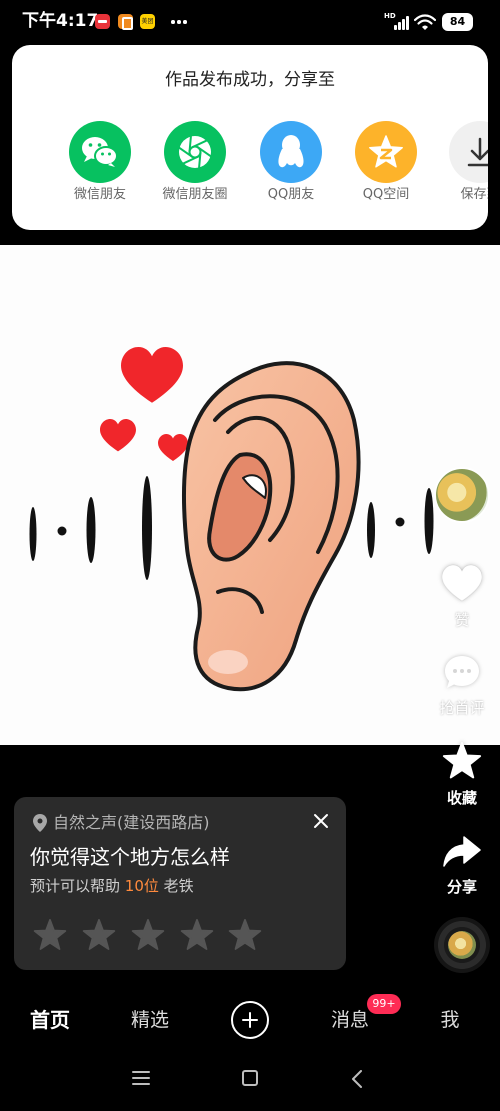 This screenshot has height=1111, width=500. I want to click on music-disc-icon, so click(462, 945).